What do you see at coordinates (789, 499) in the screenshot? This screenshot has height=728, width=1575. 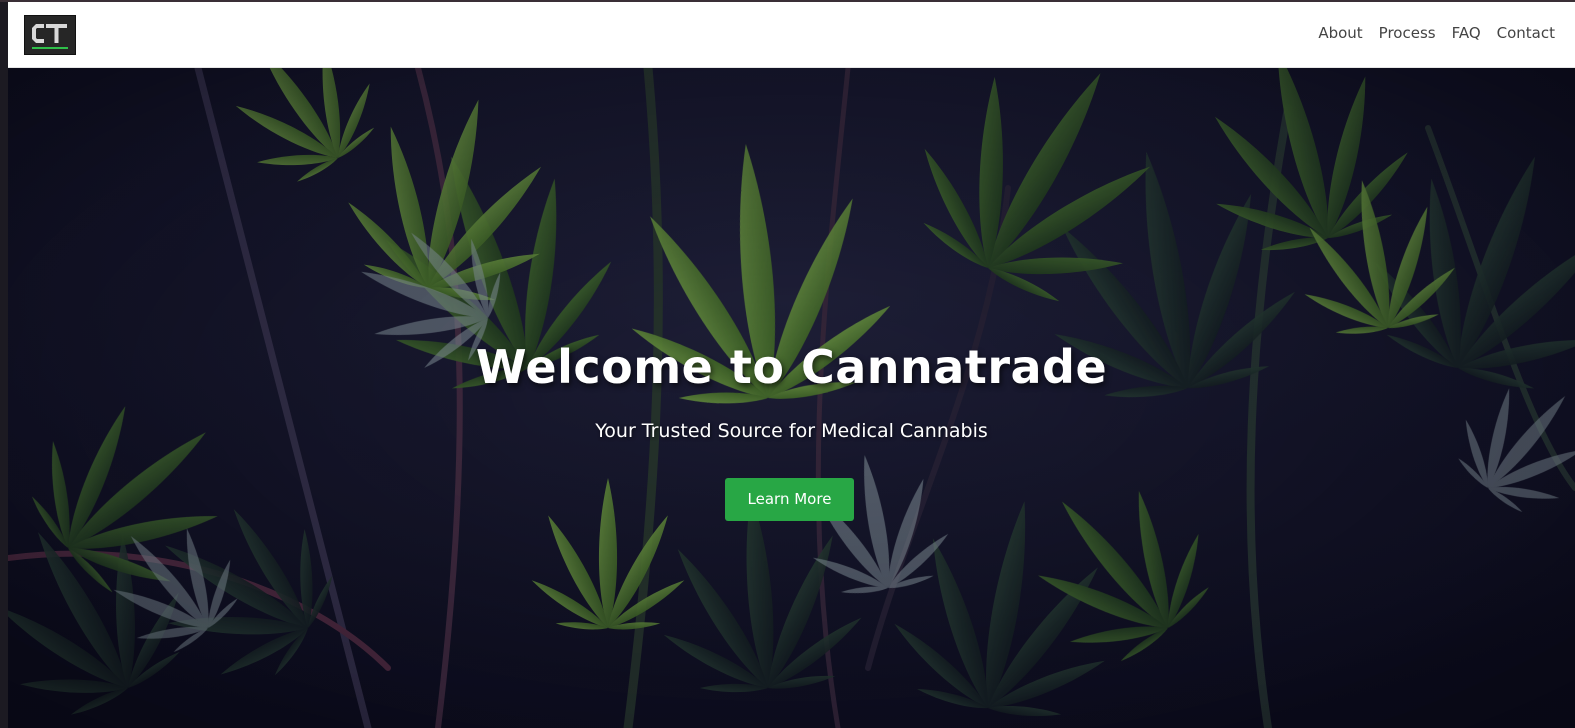 I see `learn-more-button: Learn More` at bounding box center [789, 499].